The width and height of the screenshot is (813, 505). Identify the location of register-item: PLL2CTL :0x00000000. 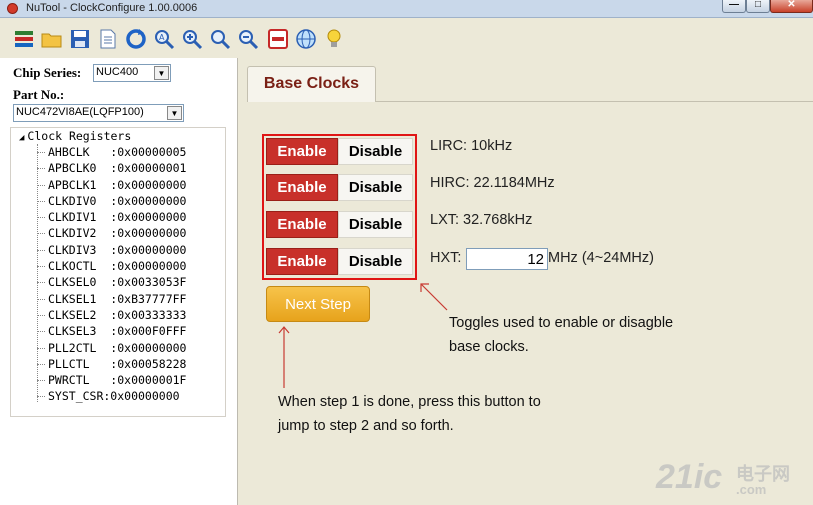
(111, 348).